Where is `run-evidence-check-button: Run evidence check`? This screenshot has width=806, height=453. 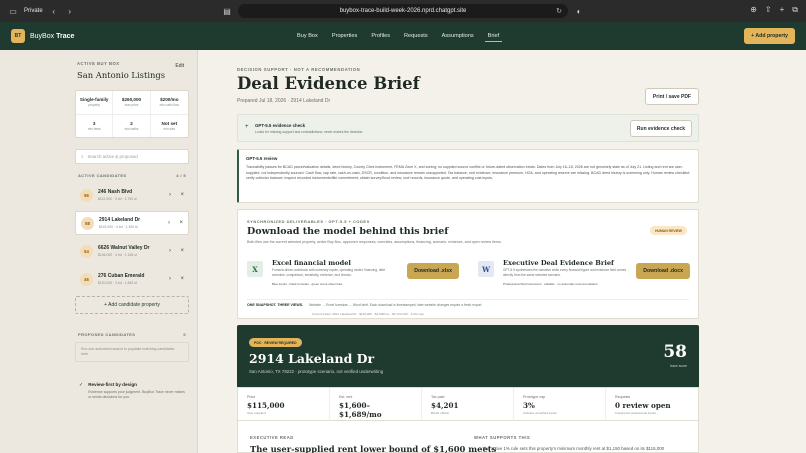
run-evidence-check-button: Run evidence check is located at coordinates (660, 128).